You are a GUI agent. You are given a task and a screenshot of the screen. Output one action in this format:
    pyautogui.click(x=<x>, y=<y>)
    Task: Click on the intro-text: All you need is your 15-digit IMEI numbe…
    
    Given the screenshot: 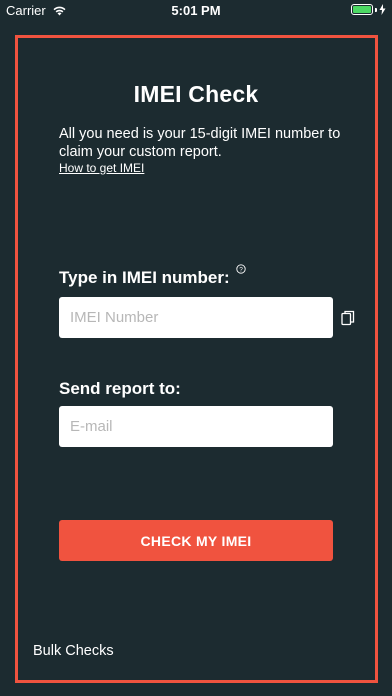 What is the action you would take?
    pyautogui.click(x=200, y=143)
    